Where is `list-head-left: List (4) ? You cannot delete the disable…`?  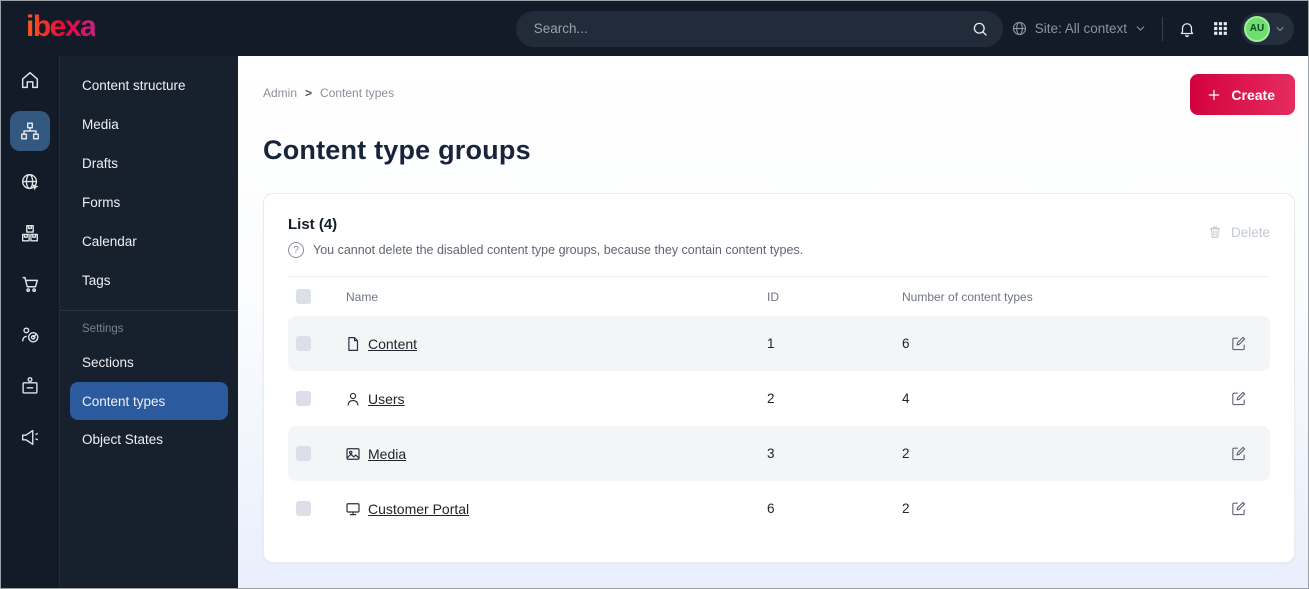
list-head-left: List (4) ? You cannot delete the disable… is located at coordinates (545, 237).